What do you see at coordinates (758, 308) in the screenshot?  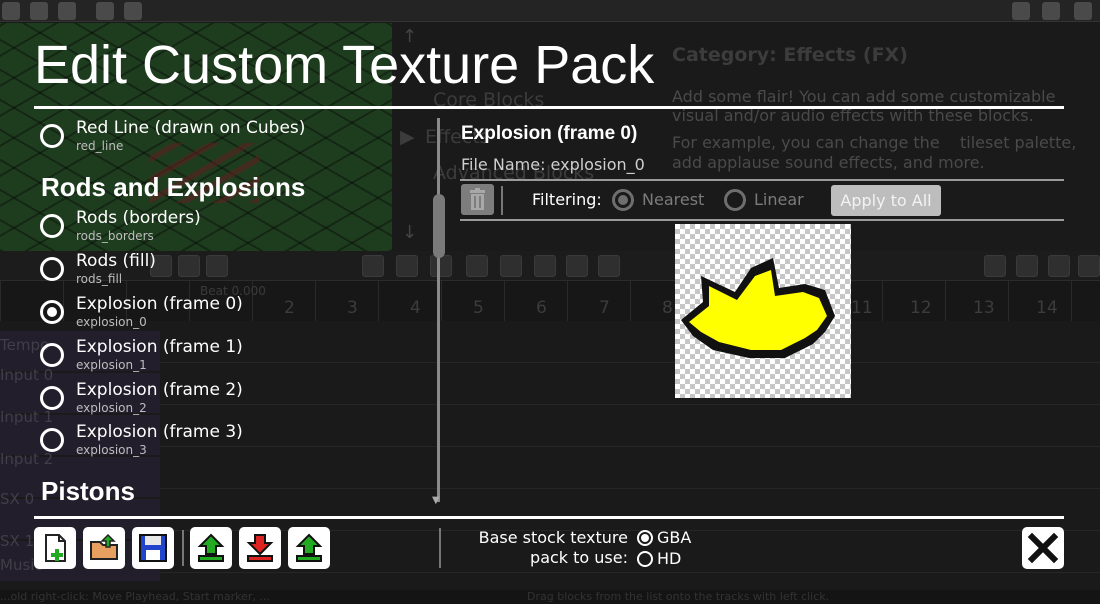 I see `explosion-sprite-icon` at bounding box center [758, 308].